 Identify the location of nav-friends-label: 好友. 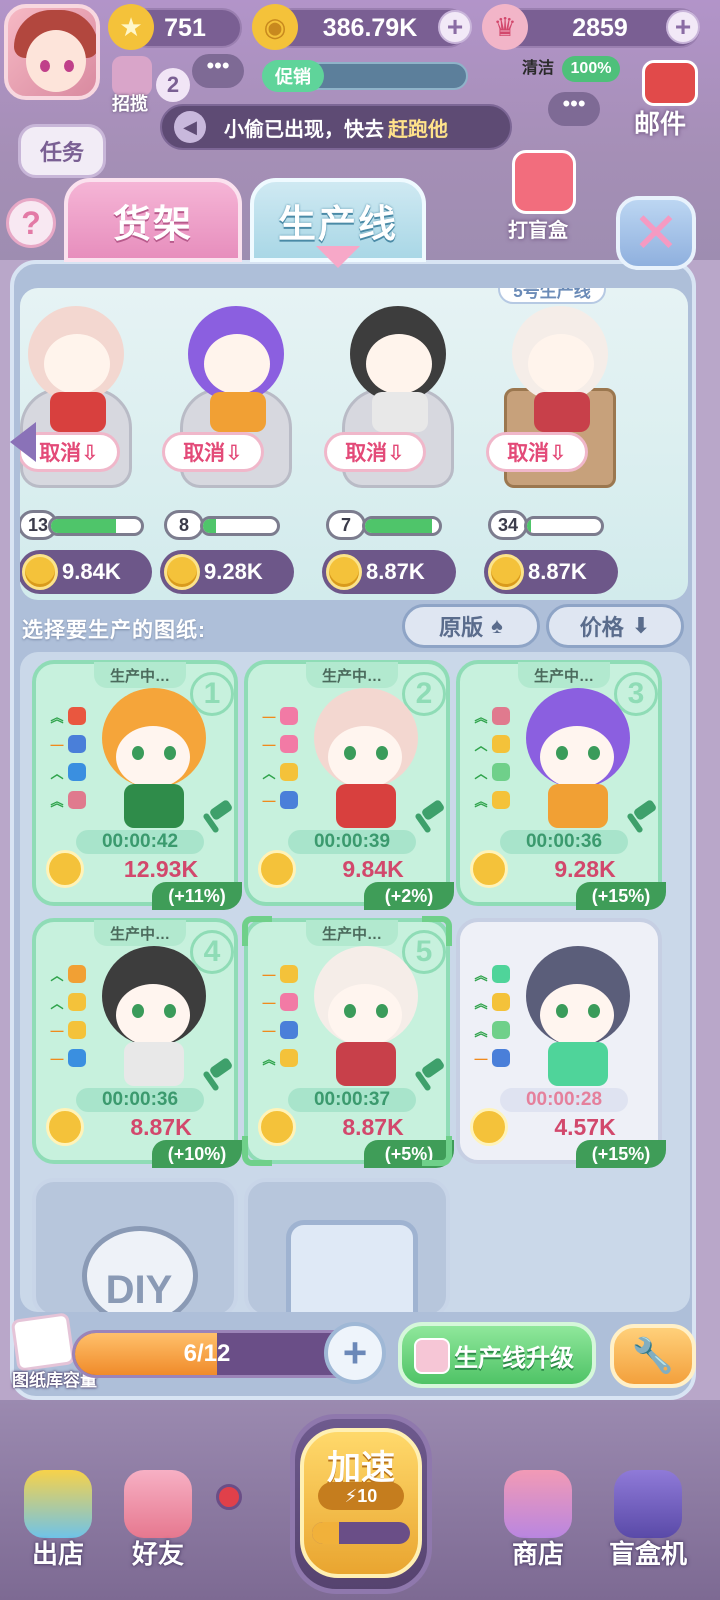
(157, 1554).